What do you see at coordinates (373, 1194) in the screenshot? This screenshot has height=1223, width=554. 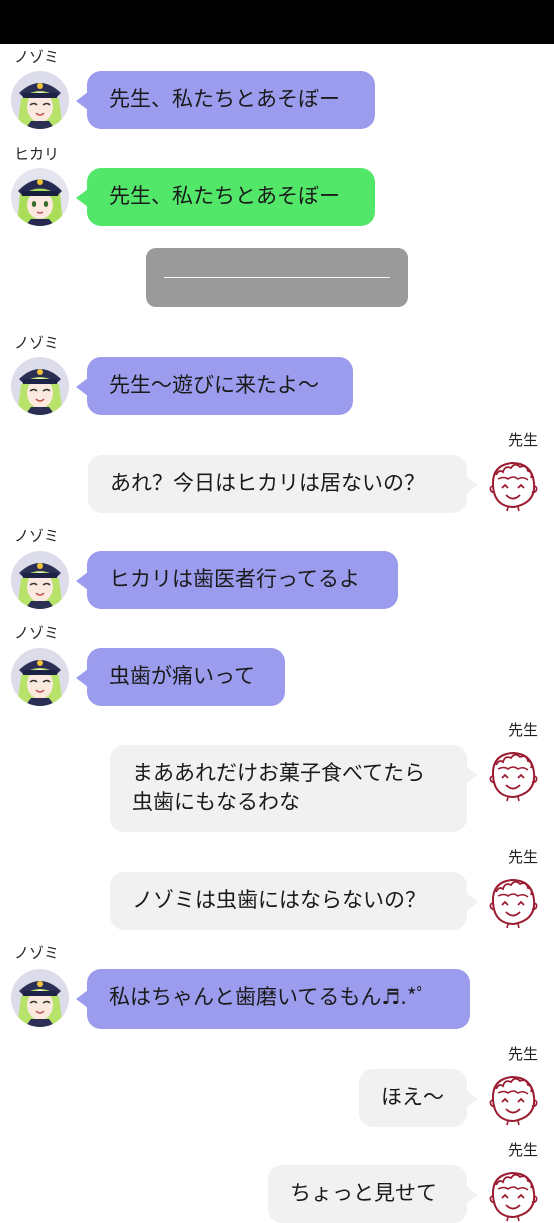 I see `message-bubble: ちょっと見せて` at bounding box center [373, 1194].